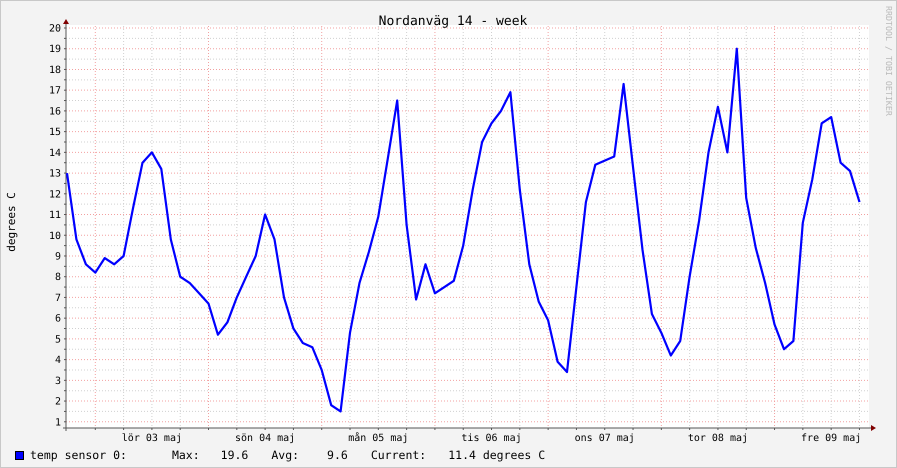 The height and width of the screenshot is (468, 897). Describe the element at coordinates (889, 61) in the screenshot. I see `credit-text: RRDTOOL / TOBI OETIKER` at that location.